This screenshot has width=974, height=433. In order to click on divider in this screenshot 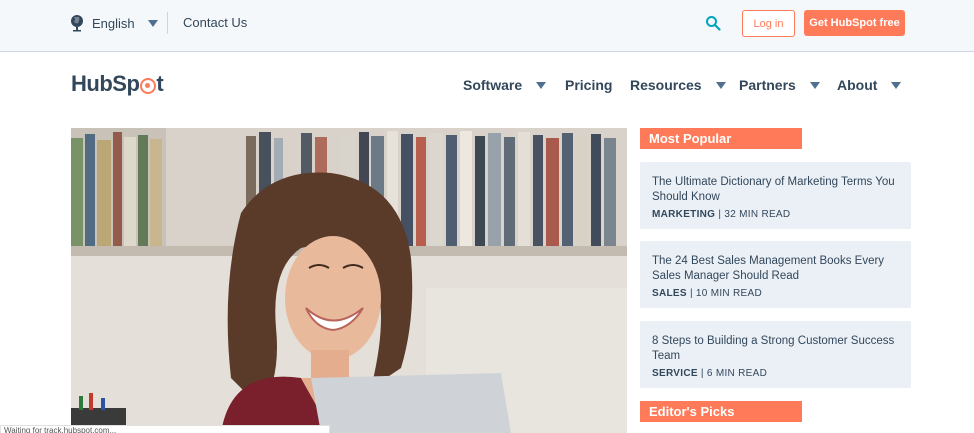, I will do `click(167, 23)`.